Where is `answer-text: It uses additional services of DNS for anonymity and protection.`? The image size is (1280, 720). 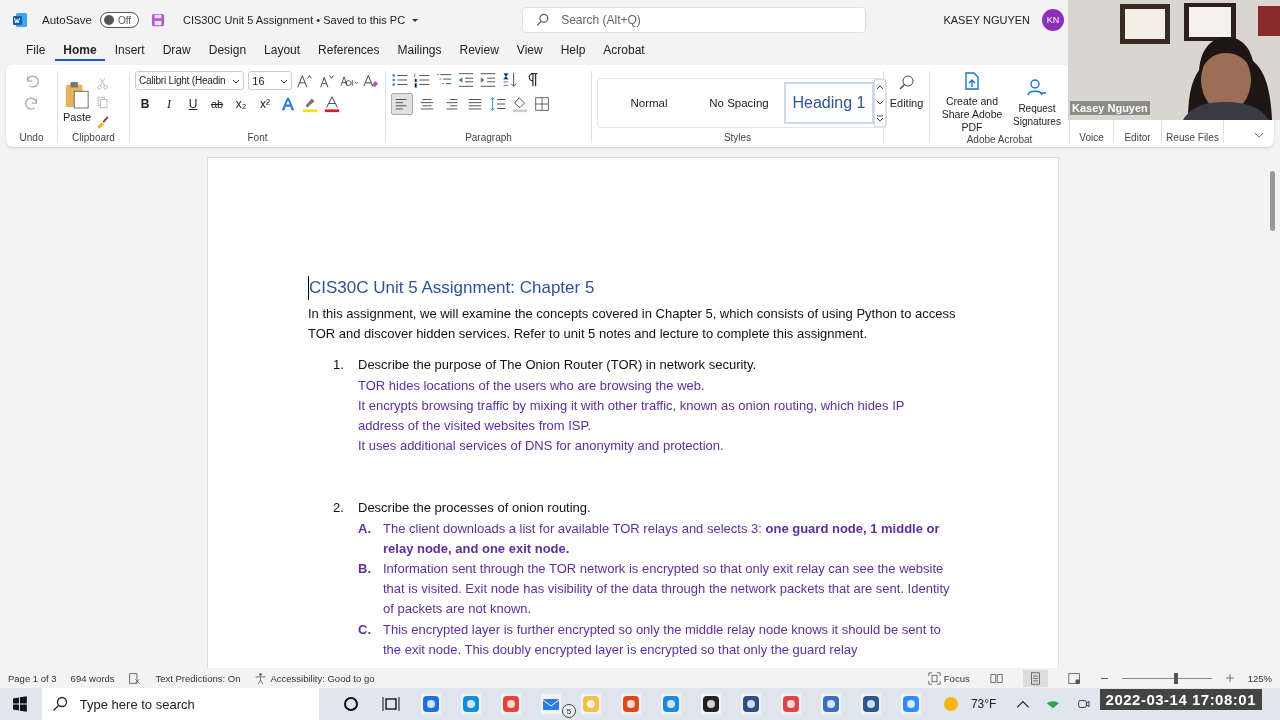 answer-text: It uses additional services of DNS for anonymity and protection. is located at coordinates (541, 446).